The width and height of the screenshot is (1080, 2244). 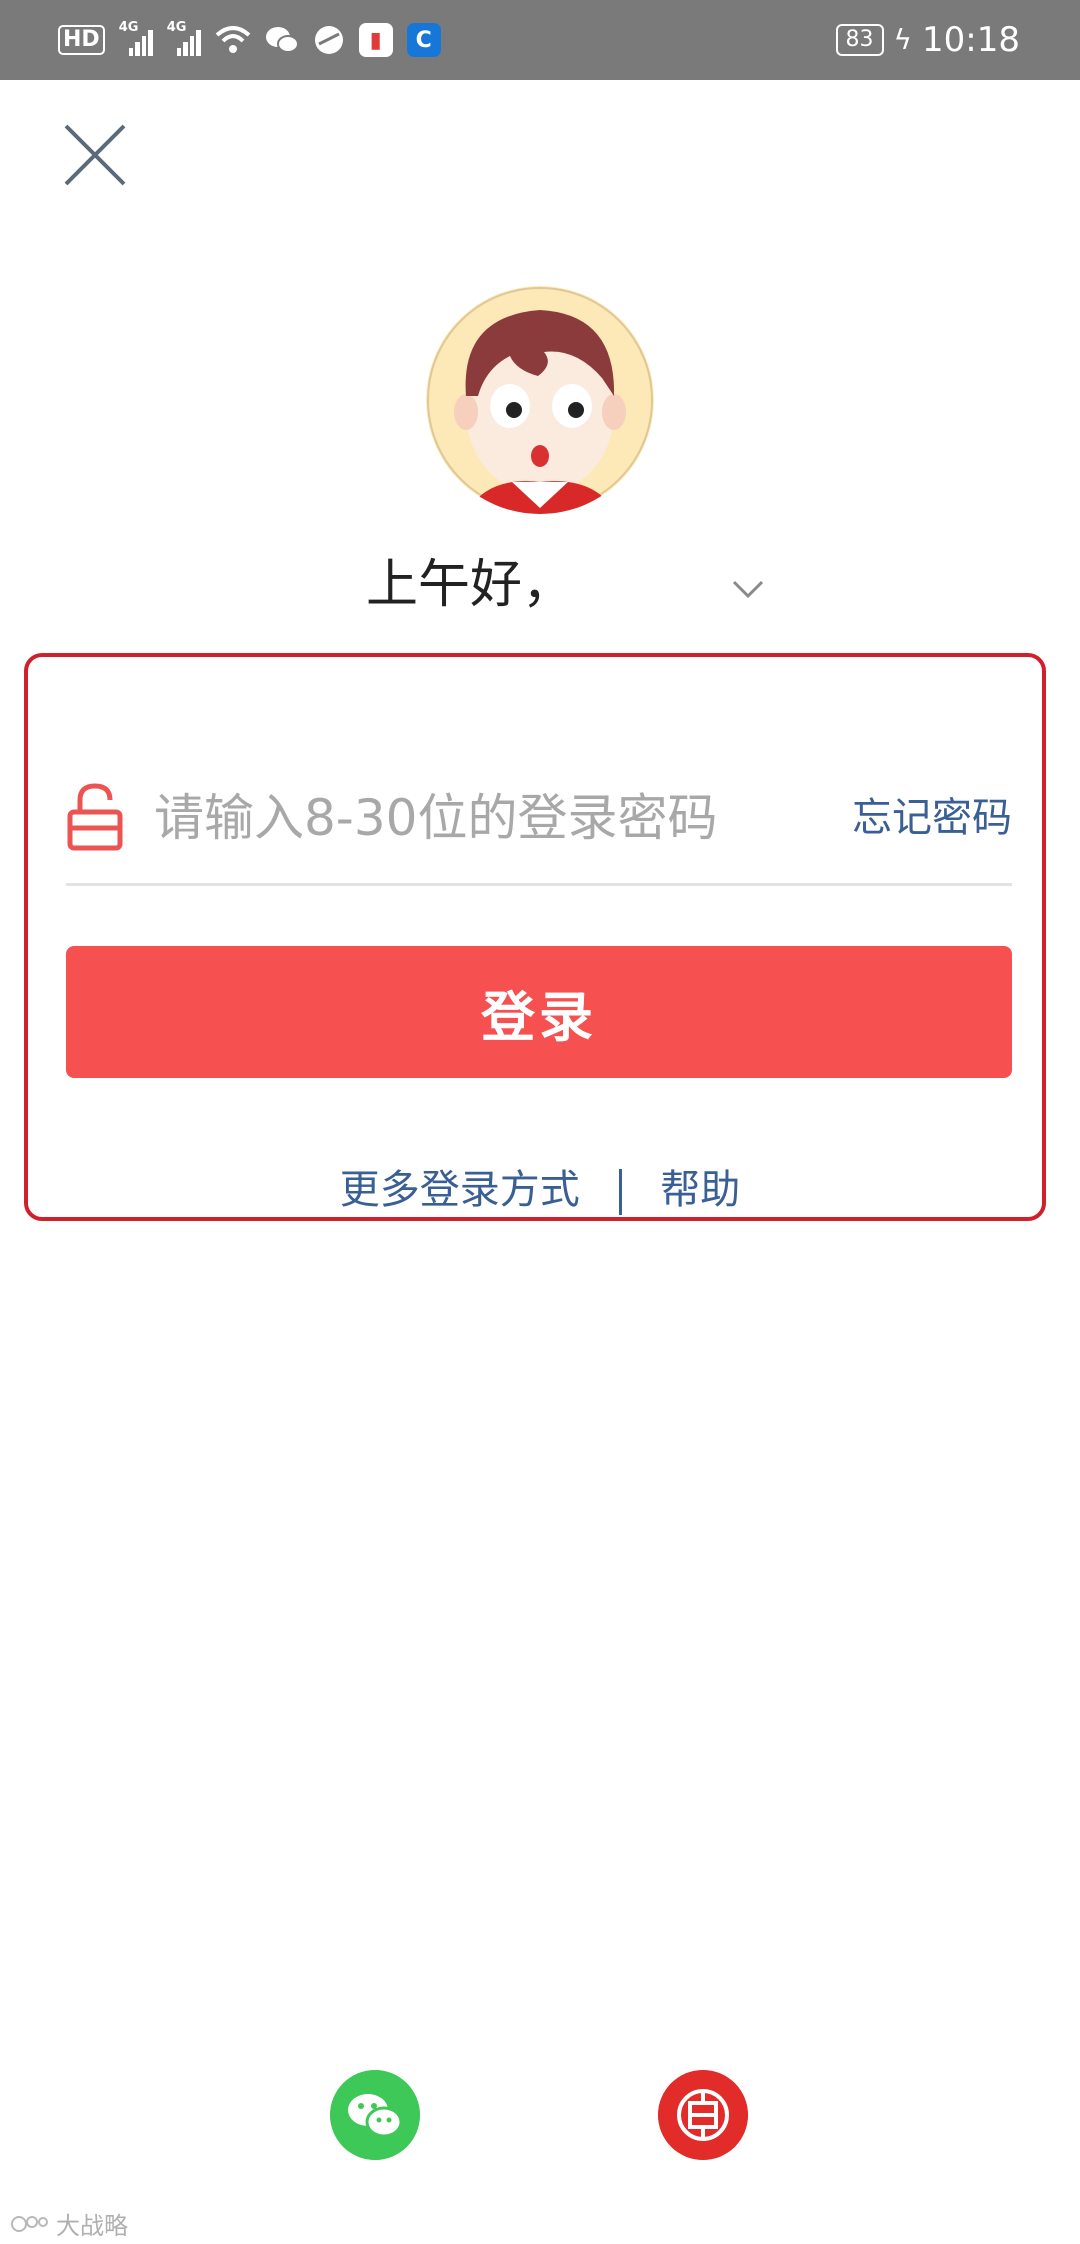 I want to click on hd-icon: HD, so click(x=81, y=40).